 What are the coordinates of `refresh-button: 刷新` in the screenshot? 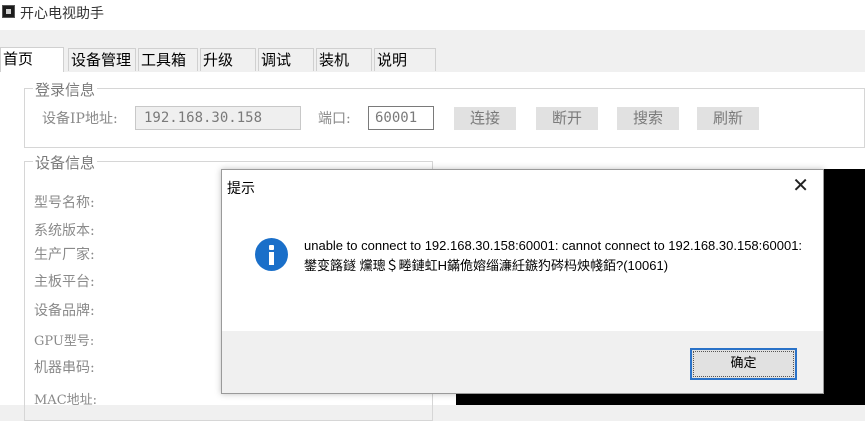 It's located at (728, 118).